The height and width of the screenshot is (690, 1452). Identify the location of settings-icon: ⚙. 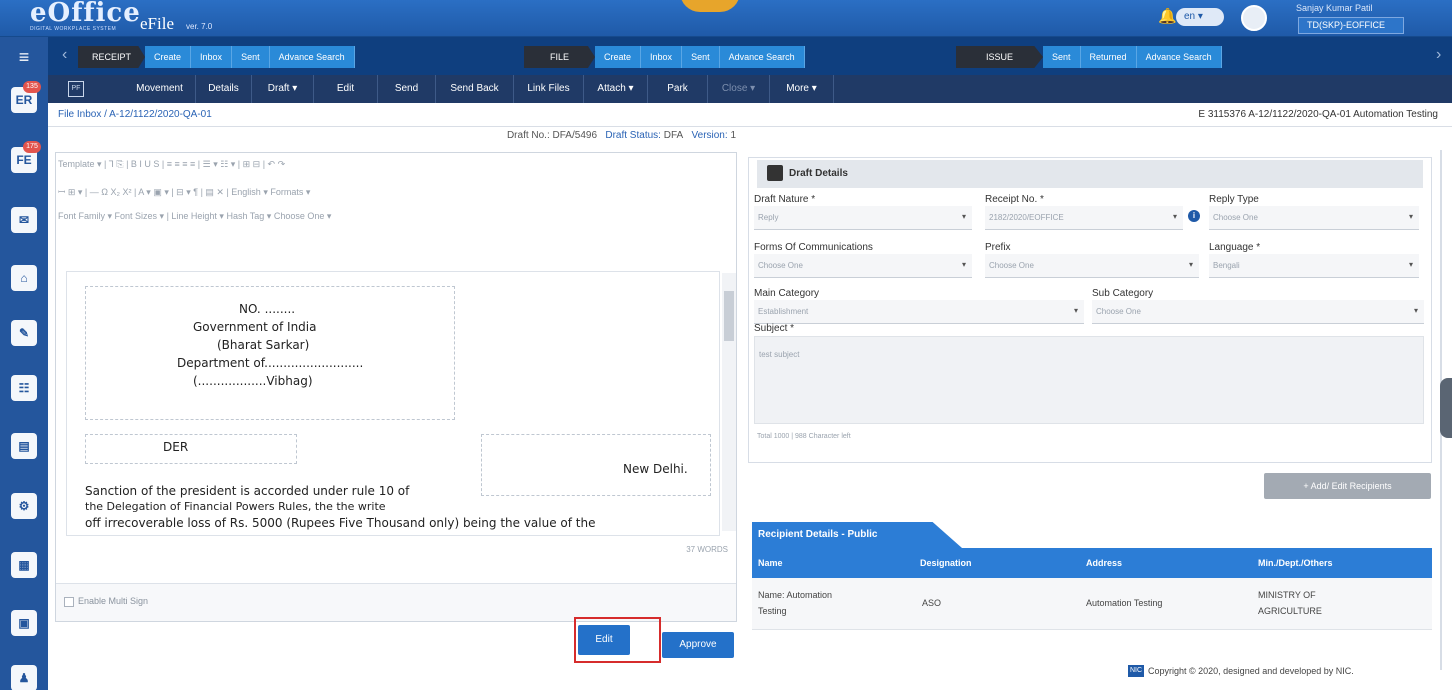
(24, 506).